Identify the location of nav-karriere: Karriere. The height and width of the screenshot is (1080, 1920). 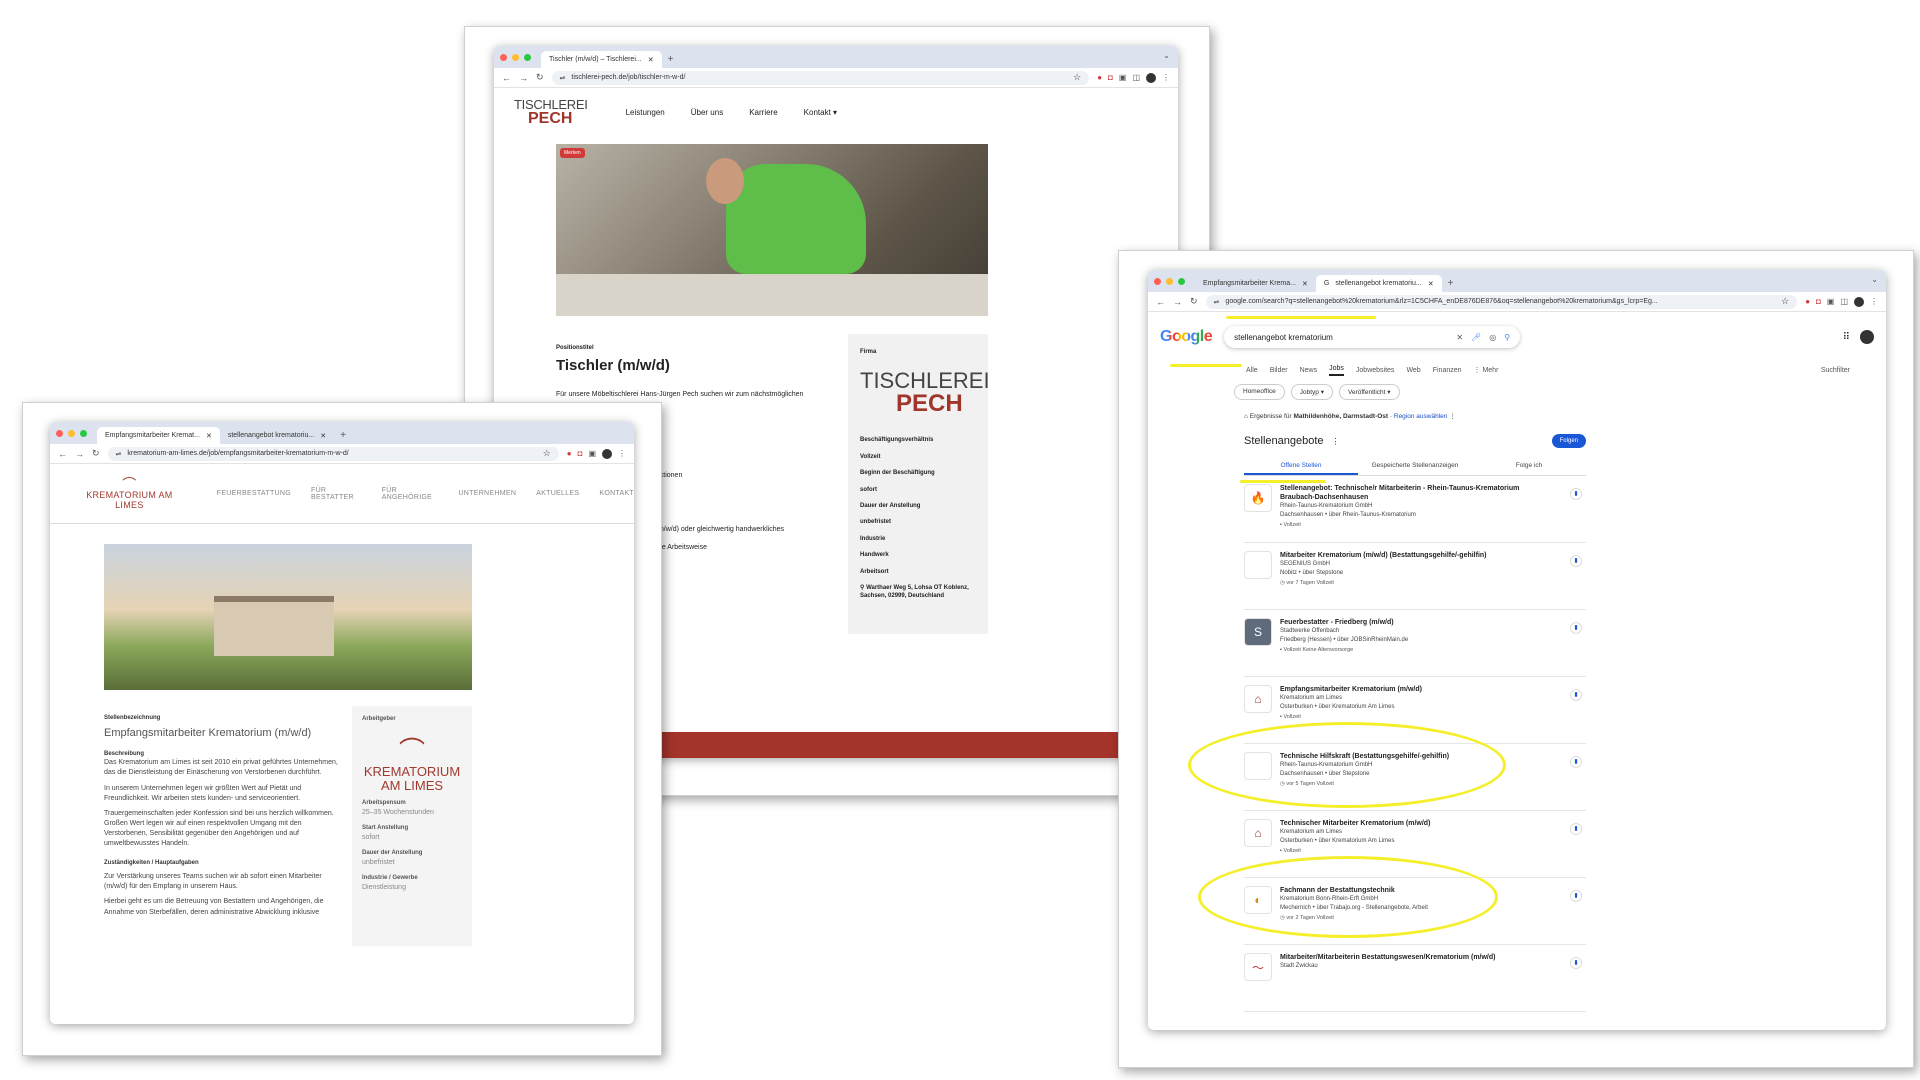
(763, 112).